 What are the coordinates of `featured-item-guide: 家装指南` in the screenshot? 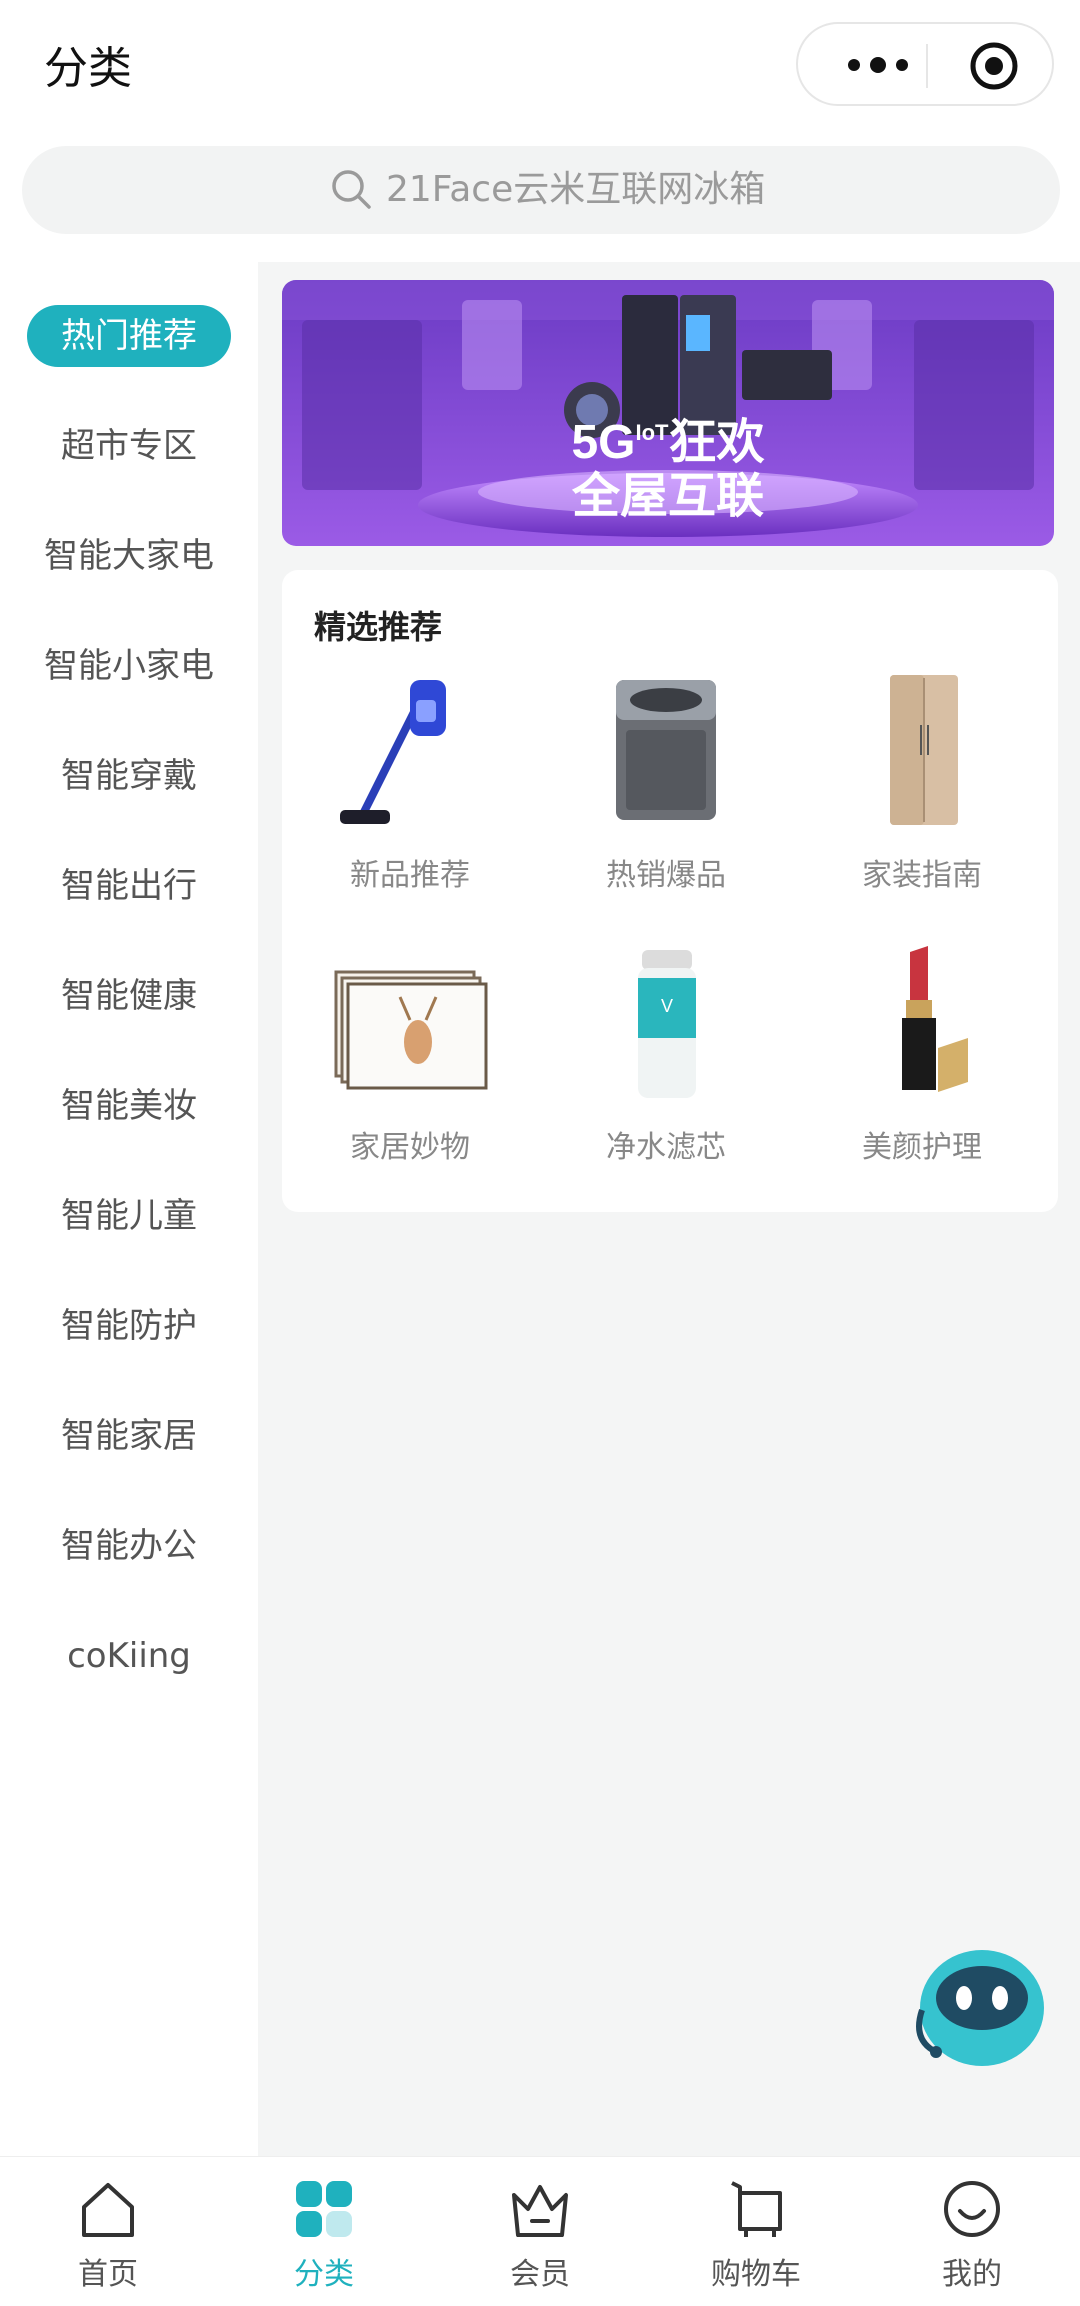 It's located at (922, 795).